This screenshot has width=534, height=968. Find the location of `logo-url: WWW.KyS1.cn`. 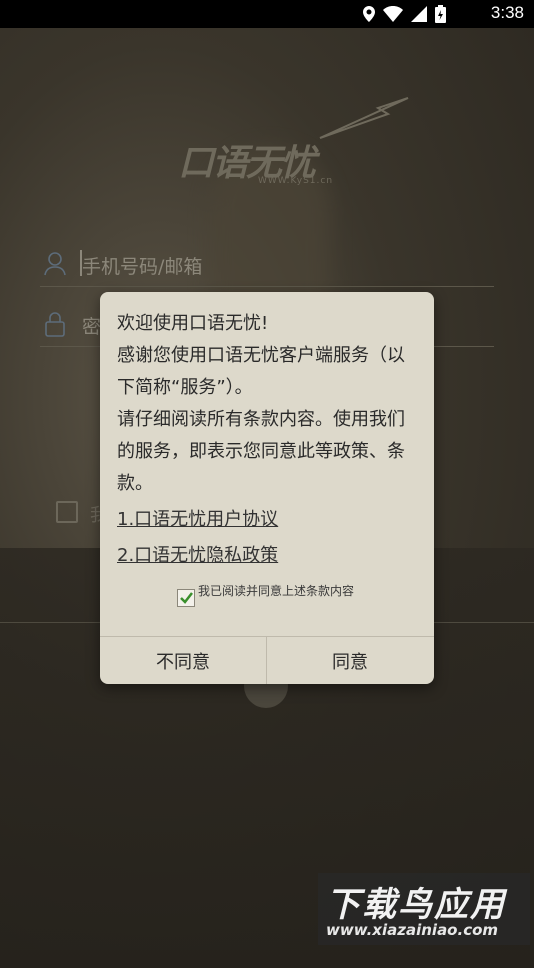

logo-url: WWW.KyS1.cn is located at coordinates (296, 181).